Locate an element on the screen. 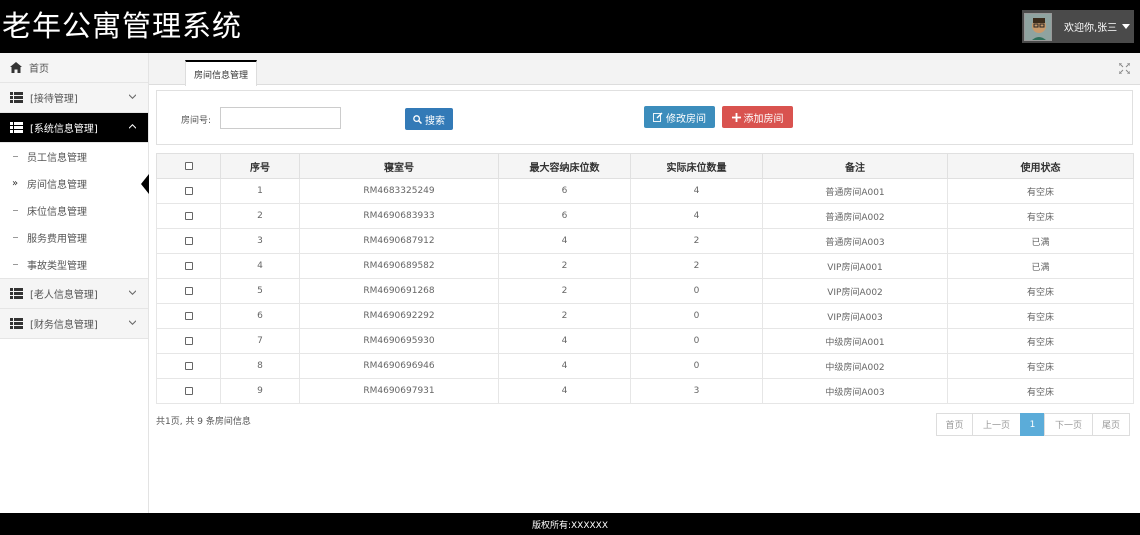 This screenshot has height=535, width=1140. sidebar-item-label: 首页 is located at coordinates (39, 69).